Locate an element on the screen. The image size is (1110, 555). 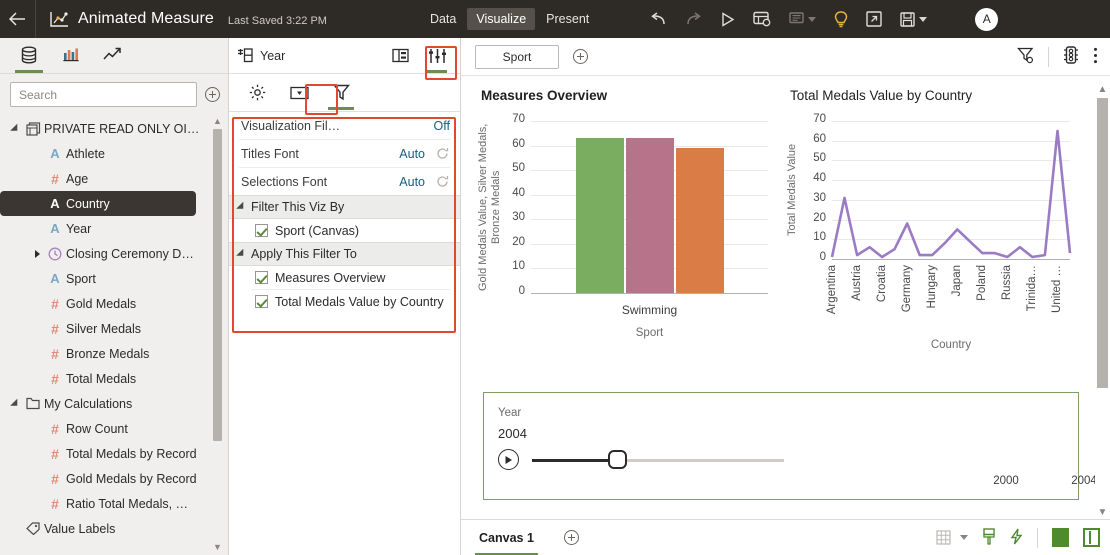
insights-button is located at coordinates (841, 19).